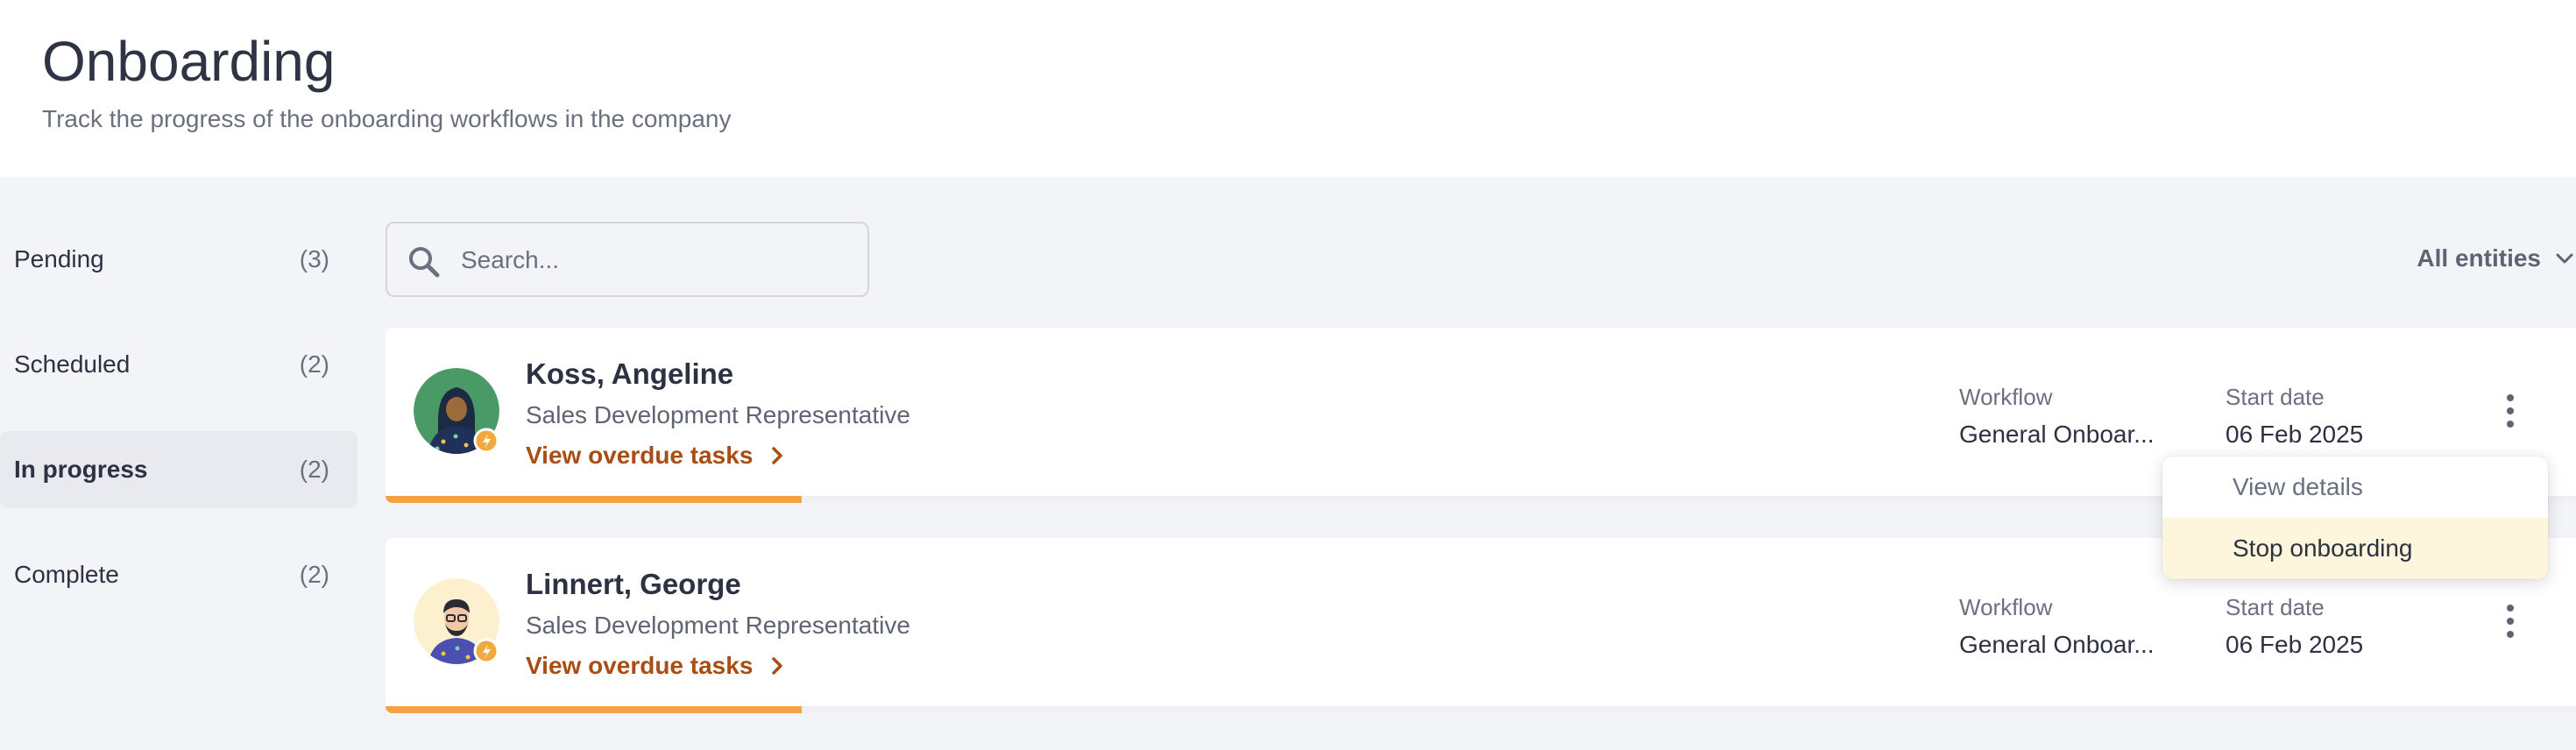 This screenshot has width=2576, height=750. What do you see at coordinates (178, 259) in the screenshot?
I see `sidebar-item-pending: Pending (3)` at bounding box center [178, 259].